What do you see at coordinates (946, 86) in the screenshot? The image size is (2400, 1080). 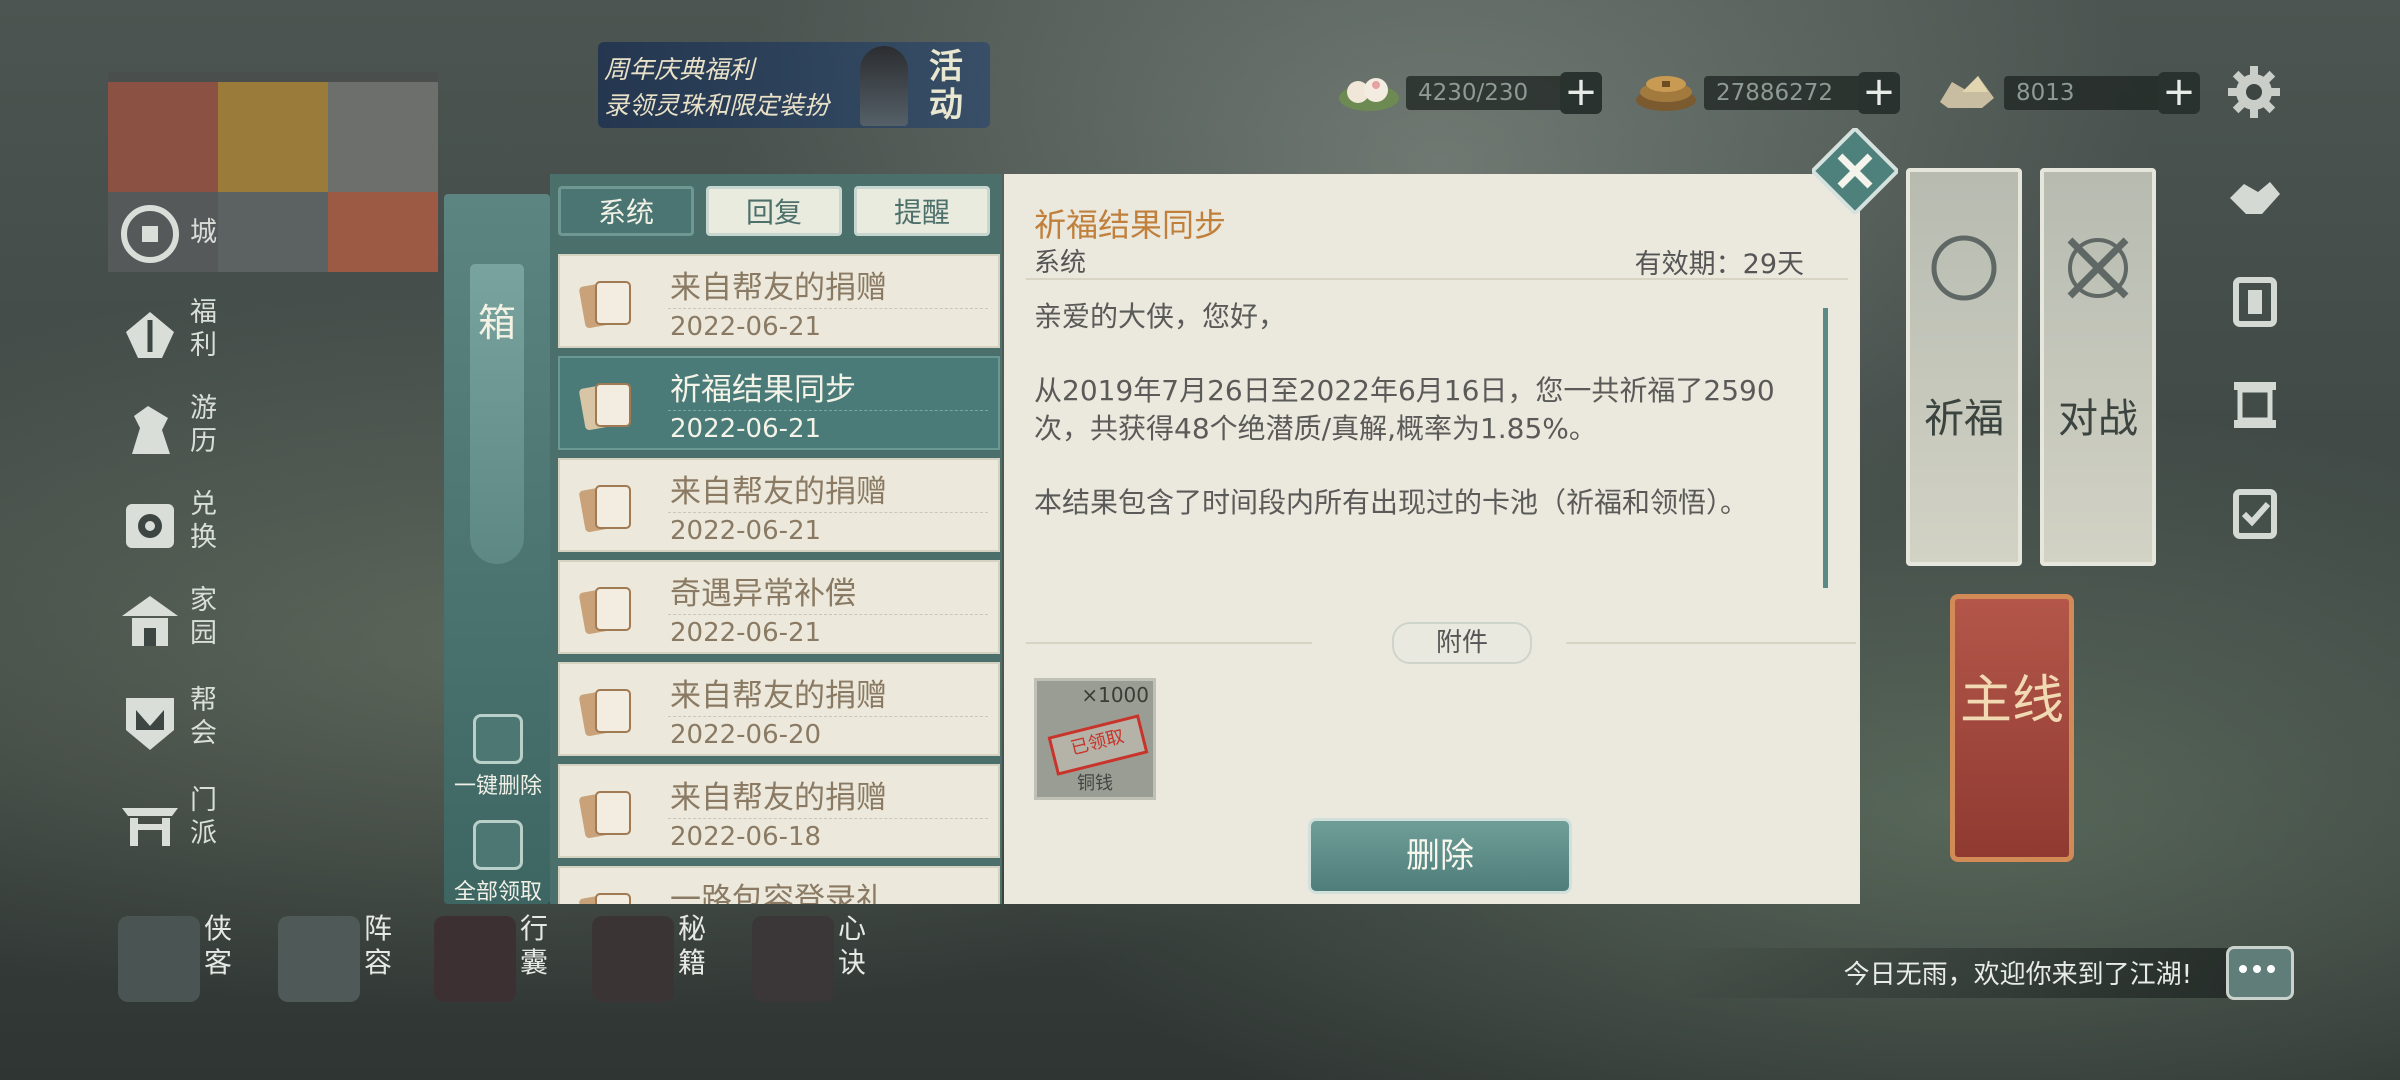 I see `event-tag: 活动` at bounding box center [946, 86].